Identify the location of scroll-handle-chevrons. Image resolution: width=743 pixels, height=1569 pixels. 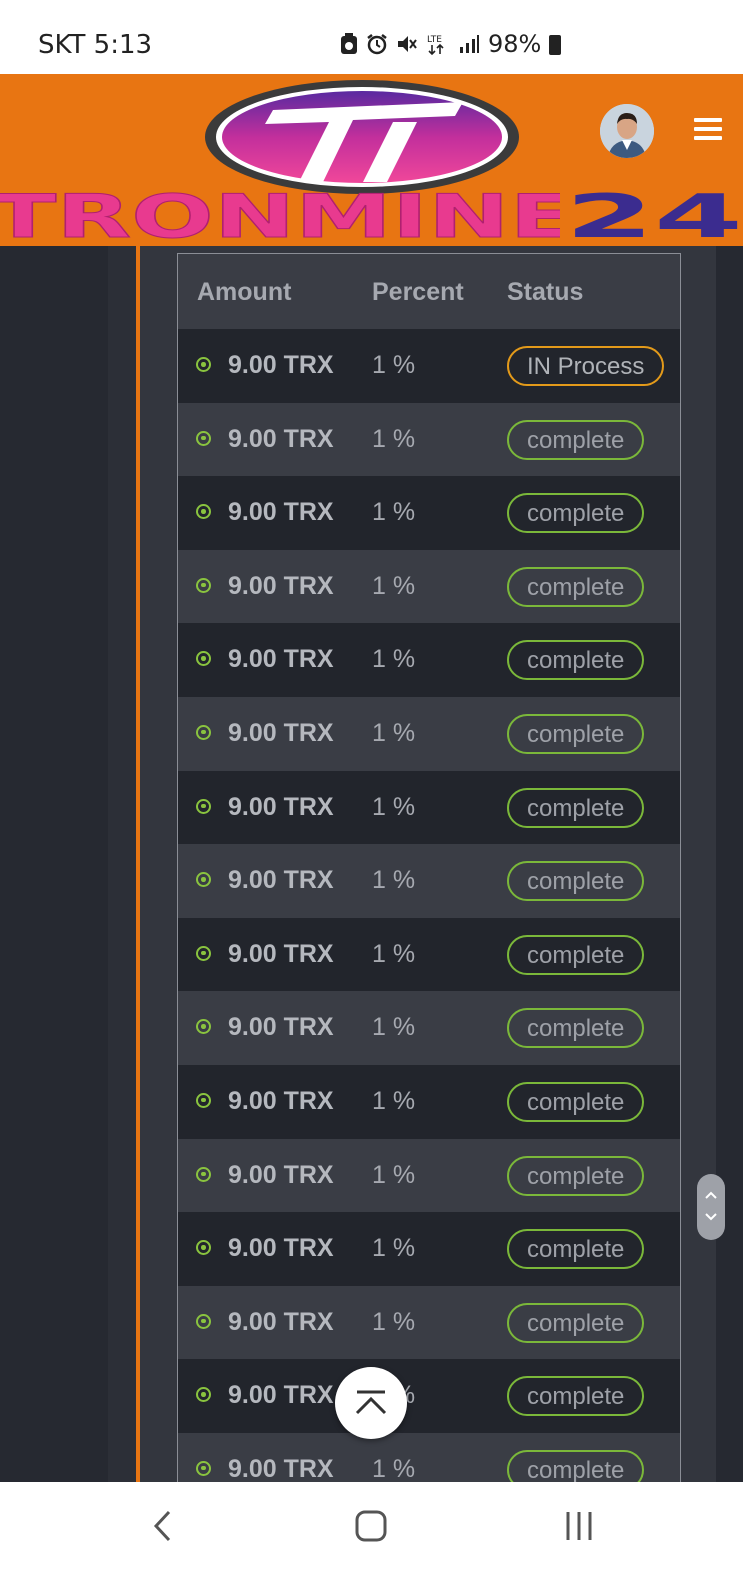
(711, 1206).